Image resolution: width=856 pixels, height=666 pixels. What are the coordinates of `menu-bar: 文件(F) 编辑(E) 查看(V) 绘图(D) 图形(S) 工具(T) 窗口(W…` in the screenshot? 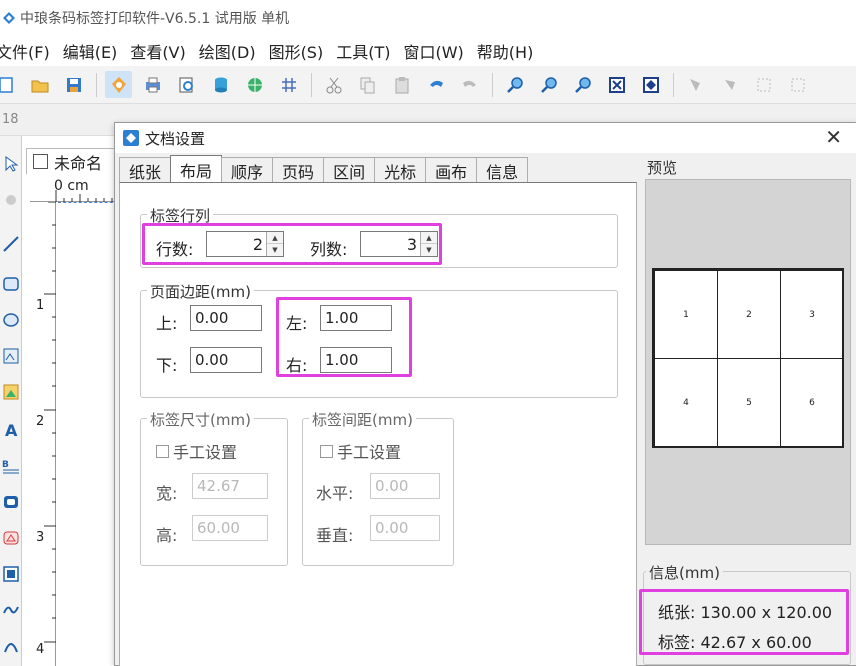 It's located at (428, 51).